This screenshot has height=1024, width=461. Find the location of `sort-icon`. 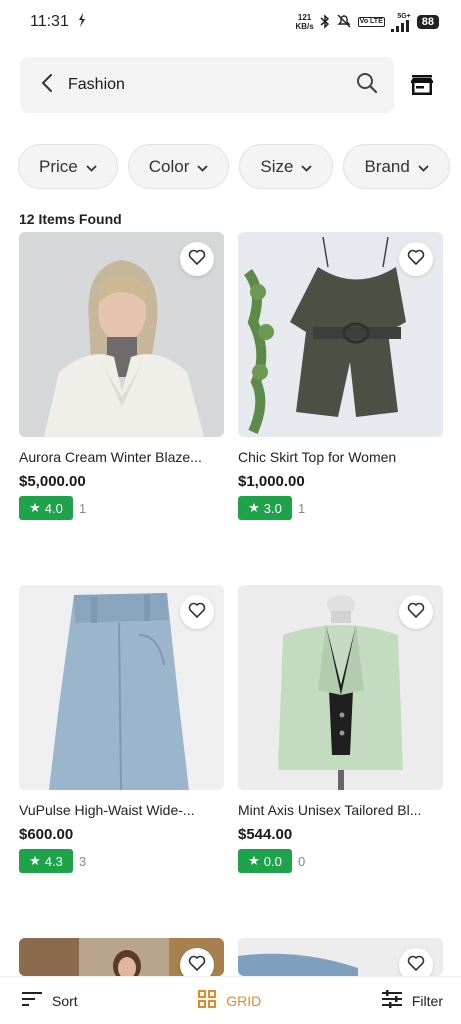

sort-icon is located at coordinates (32, 1000).